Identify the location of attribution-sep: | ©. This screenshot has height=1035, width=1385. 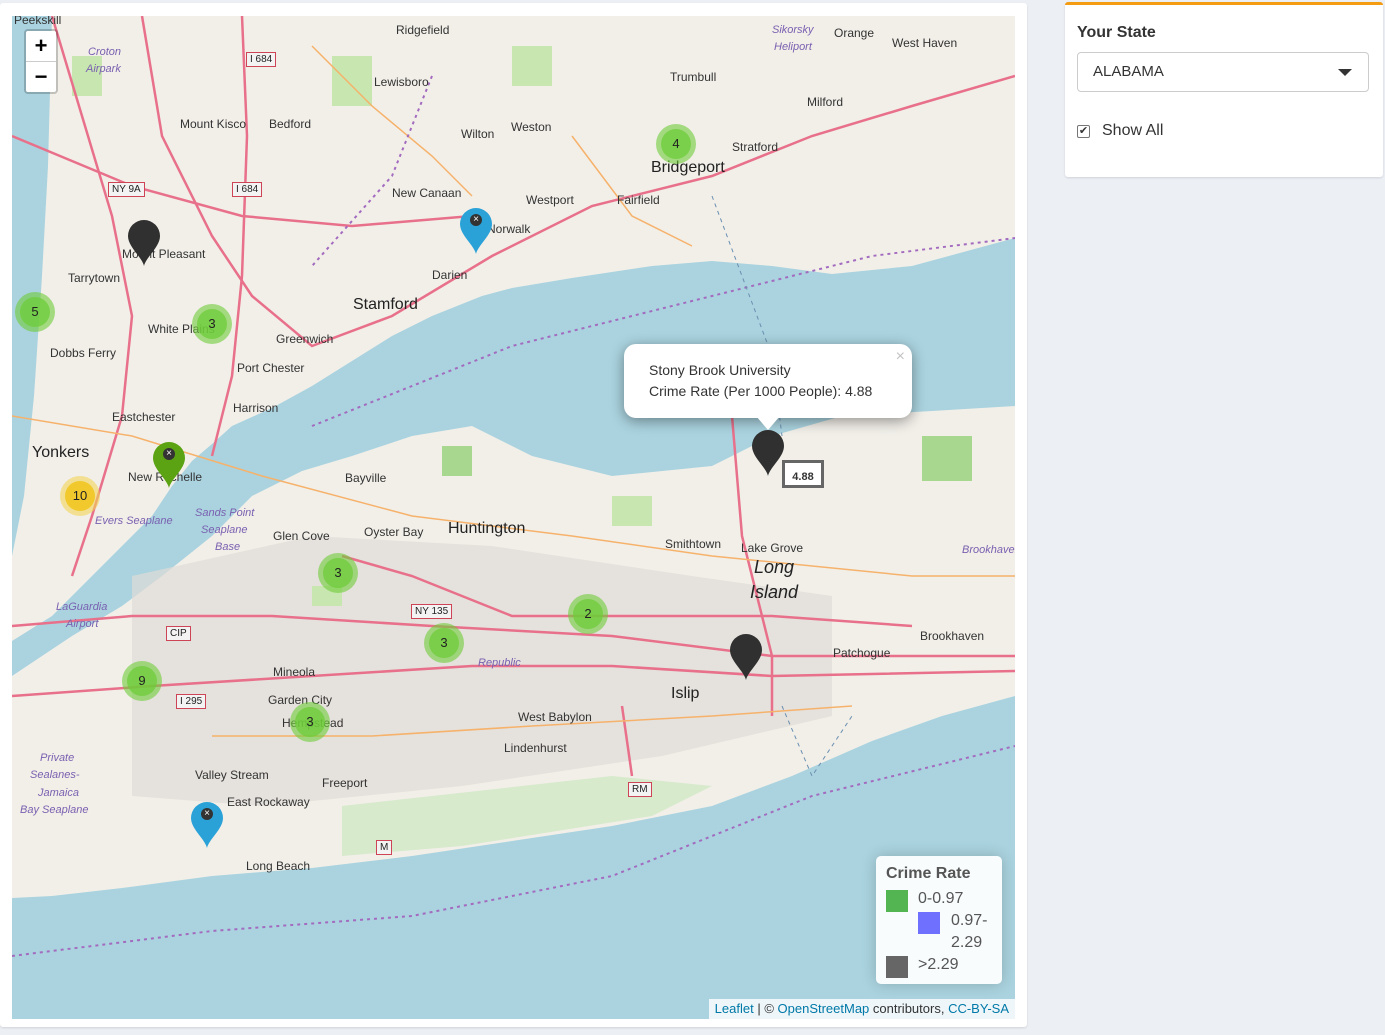
(765, 1008).